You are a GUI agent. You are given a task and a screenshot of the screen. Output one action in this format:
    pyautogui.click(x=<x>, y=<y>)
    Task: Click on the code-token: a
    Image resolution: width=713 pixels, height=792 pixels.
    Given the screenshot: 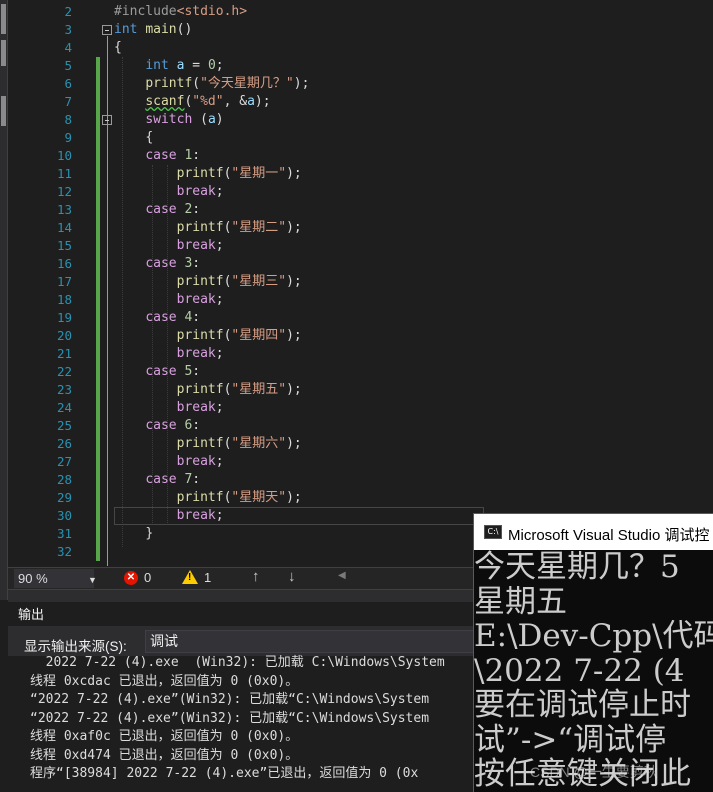 What is the action you would take?
    pyautogui.click(x=211, y=119)
    